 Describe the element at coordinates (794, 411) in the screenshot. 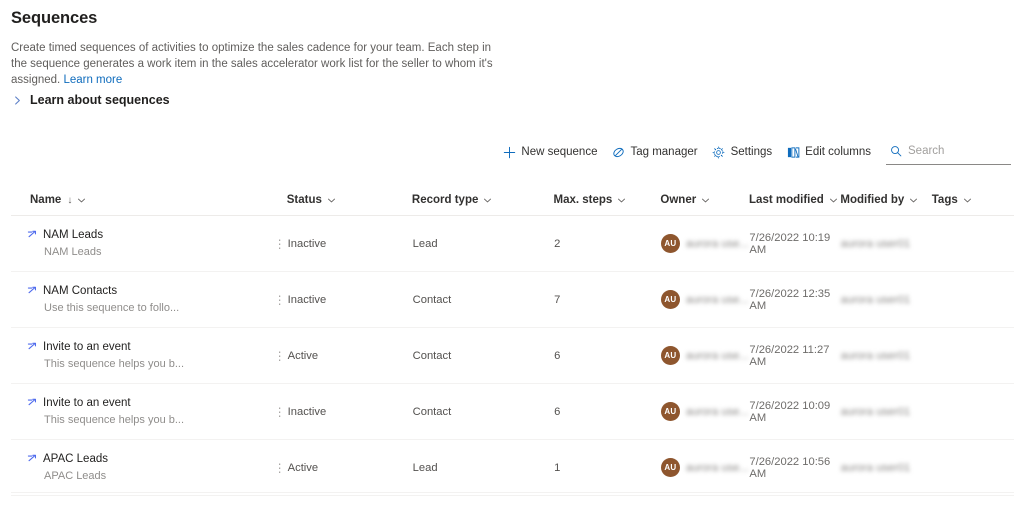

I see `cell-last-modified: 7/26/2022 10:09 AM` at that location.